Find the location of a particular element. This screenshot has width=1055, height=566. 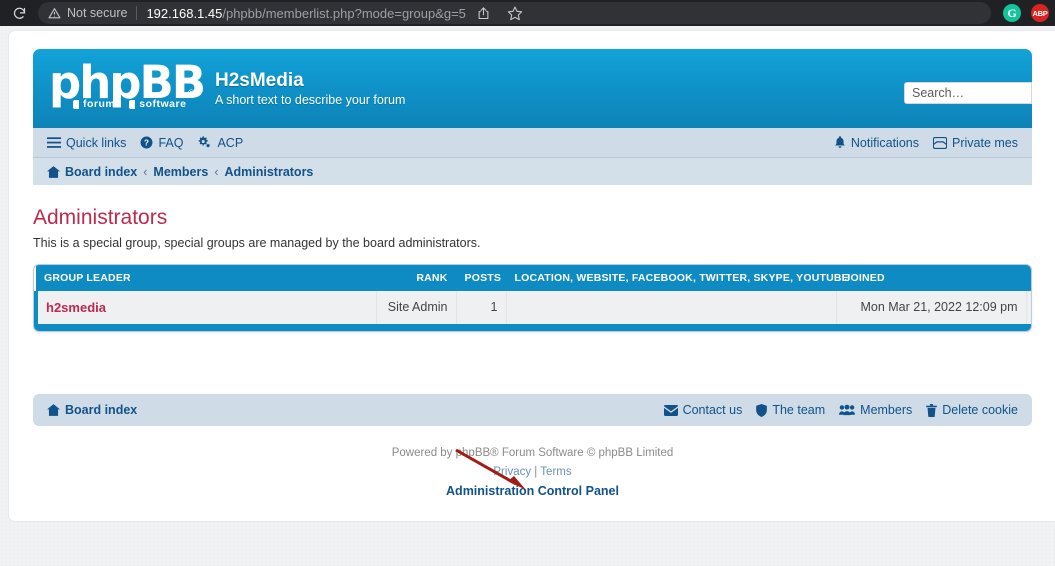

trash-icon is located at coordinates (932, 410).